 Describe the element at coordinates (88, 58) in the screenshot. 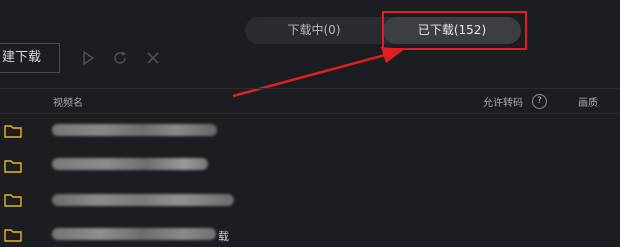

I see `play-icon` at that location.